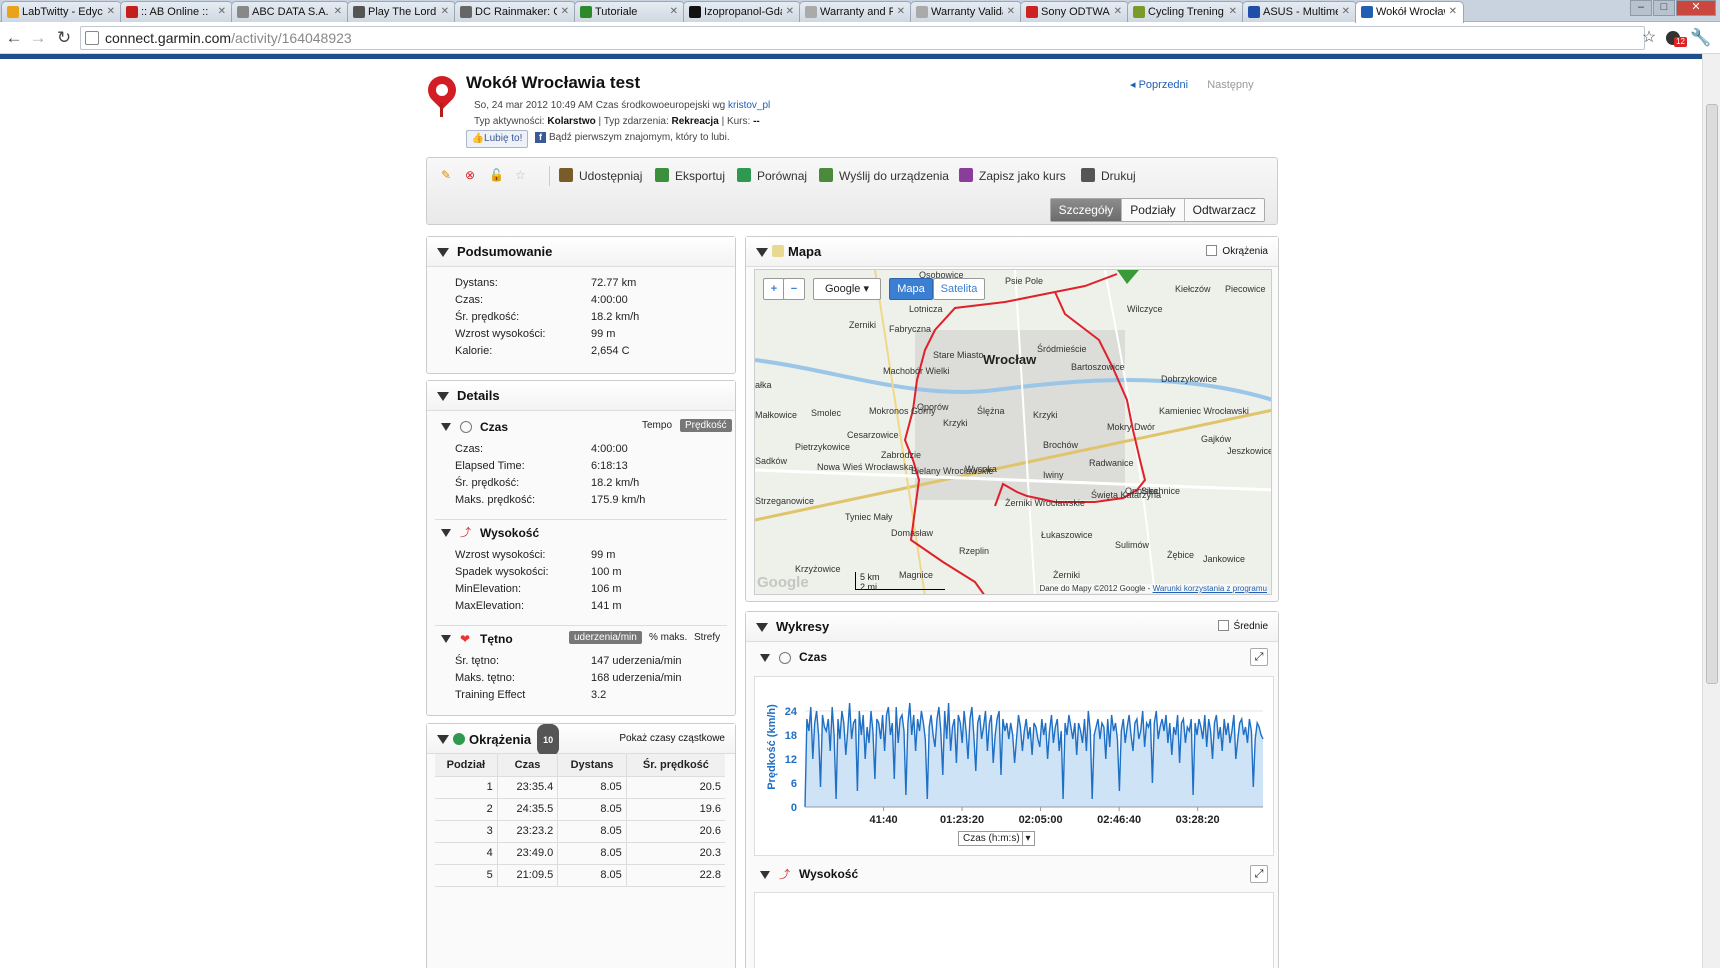 This screenshot has height=968, width=1720. Describe the element at coordinates (497, 139) in the screenshot. I see `facebook-like-button: 👍Lubię to!` at that location.